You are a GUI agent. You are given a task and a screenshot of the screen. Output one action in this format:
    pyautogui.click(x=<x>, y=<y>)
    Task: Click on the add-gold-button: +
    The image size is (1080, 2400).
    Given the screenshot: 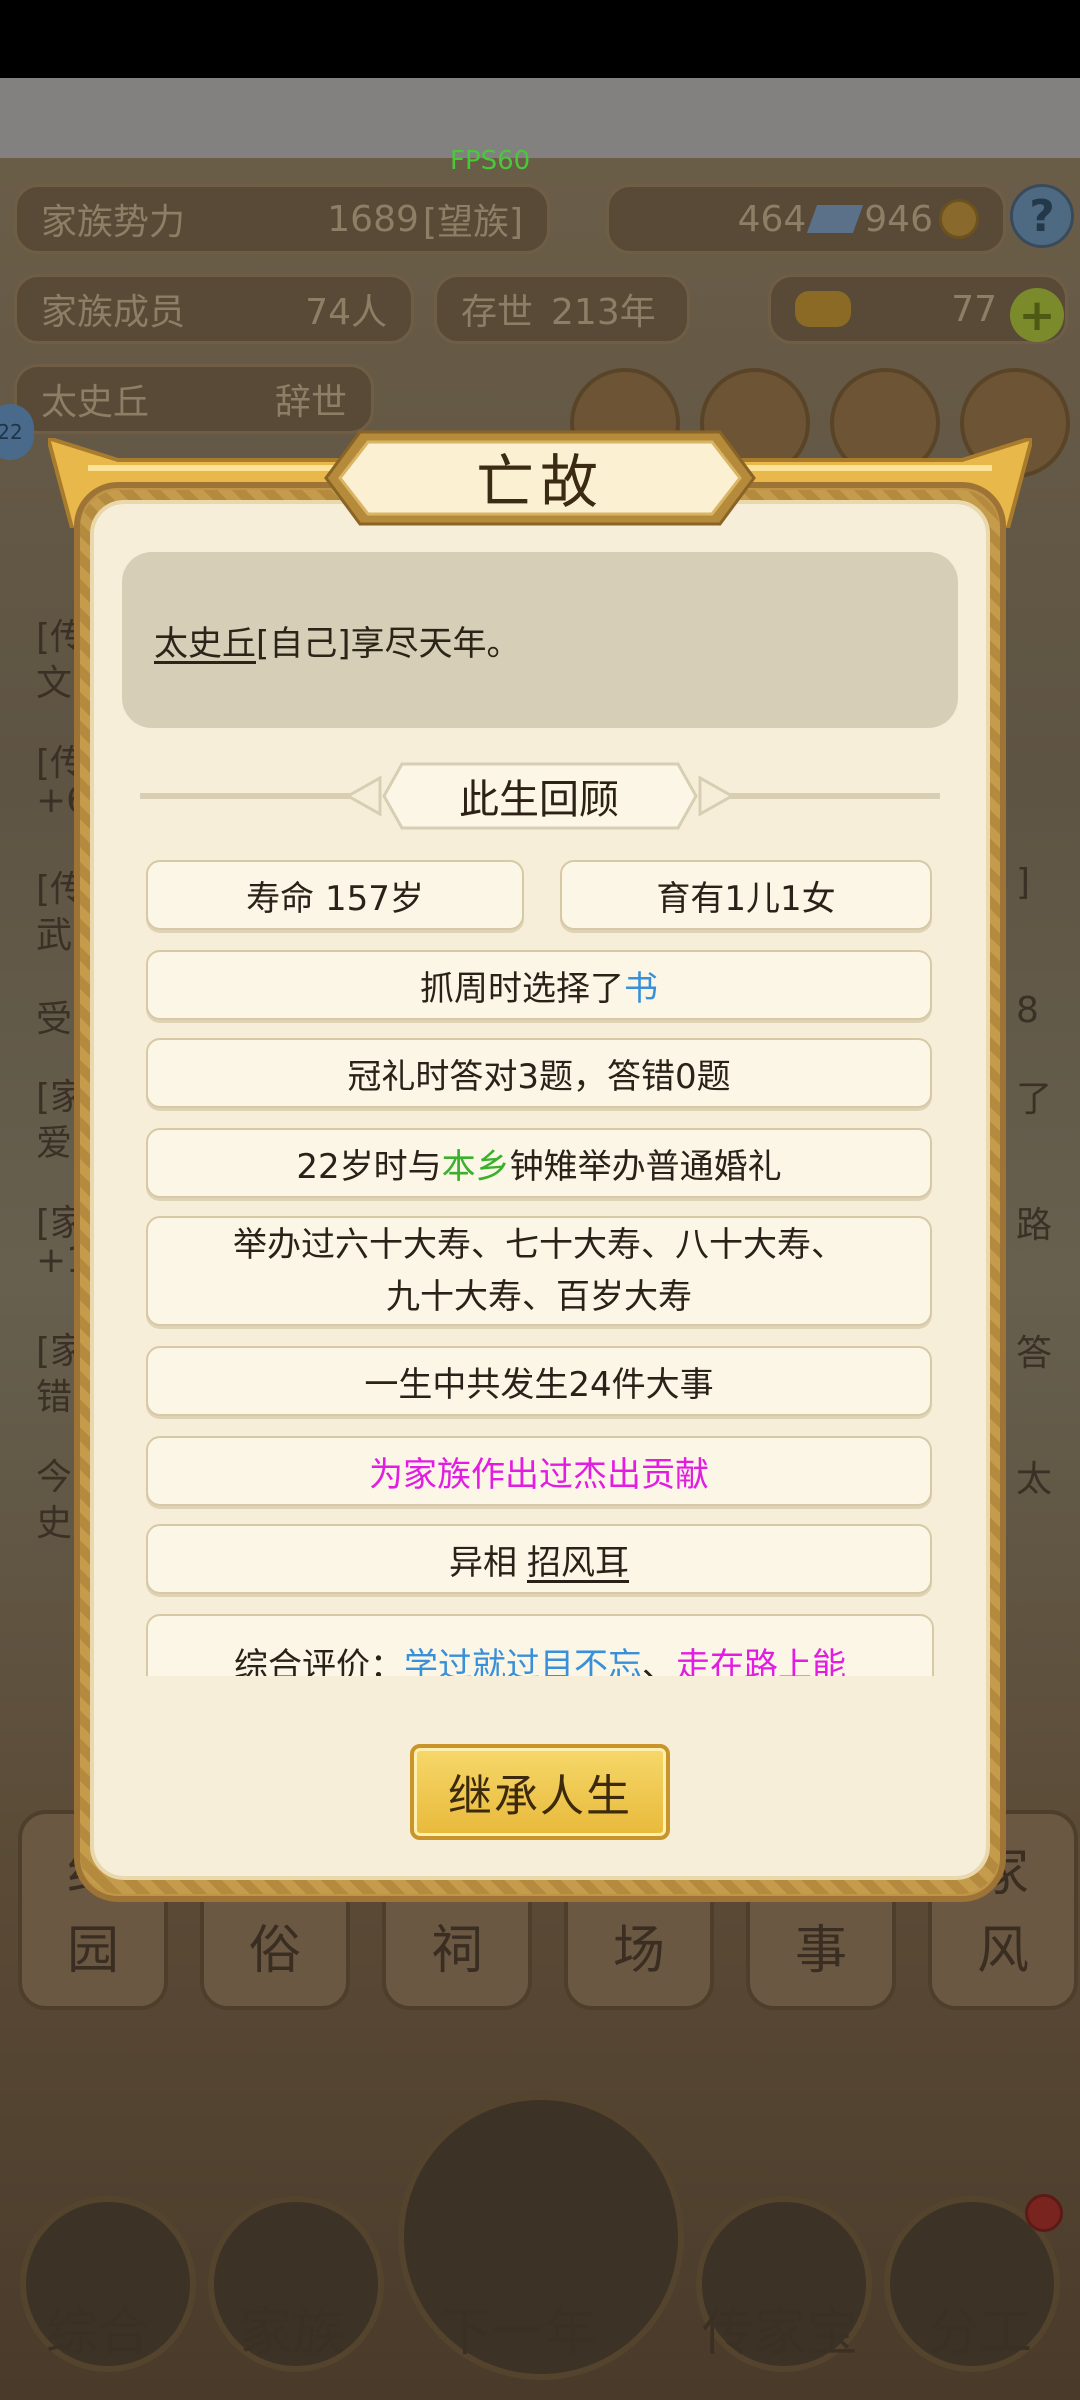 What is the action you would take?
    pyautogui.click(x=1037, y=315)
    